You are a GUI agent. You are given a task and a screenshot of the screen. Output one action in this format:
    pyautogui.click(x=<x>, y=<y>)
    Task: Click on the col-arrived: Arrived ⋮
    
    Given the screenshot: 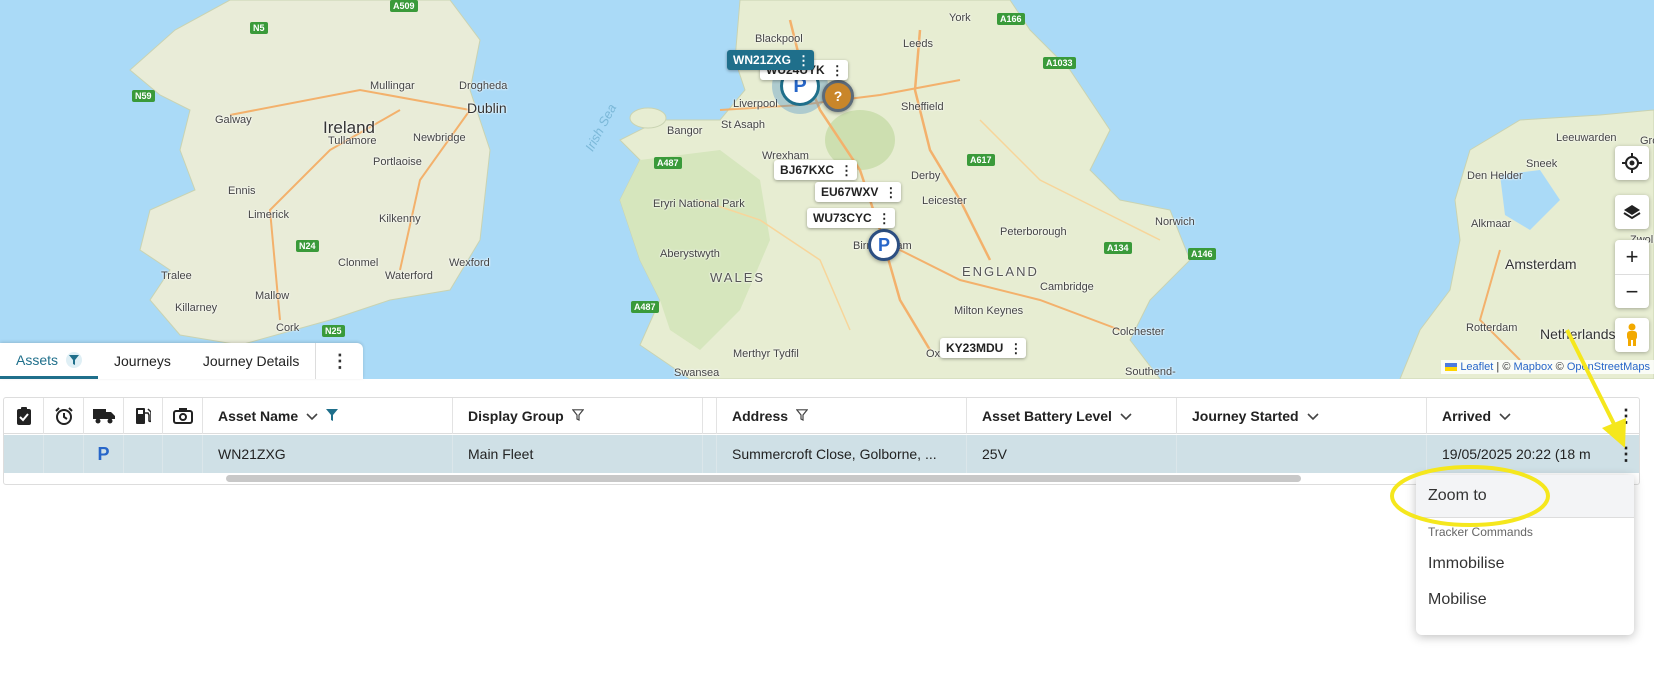 What is the action you would take?
    pyautogui.click(x=1533, y=416)
    